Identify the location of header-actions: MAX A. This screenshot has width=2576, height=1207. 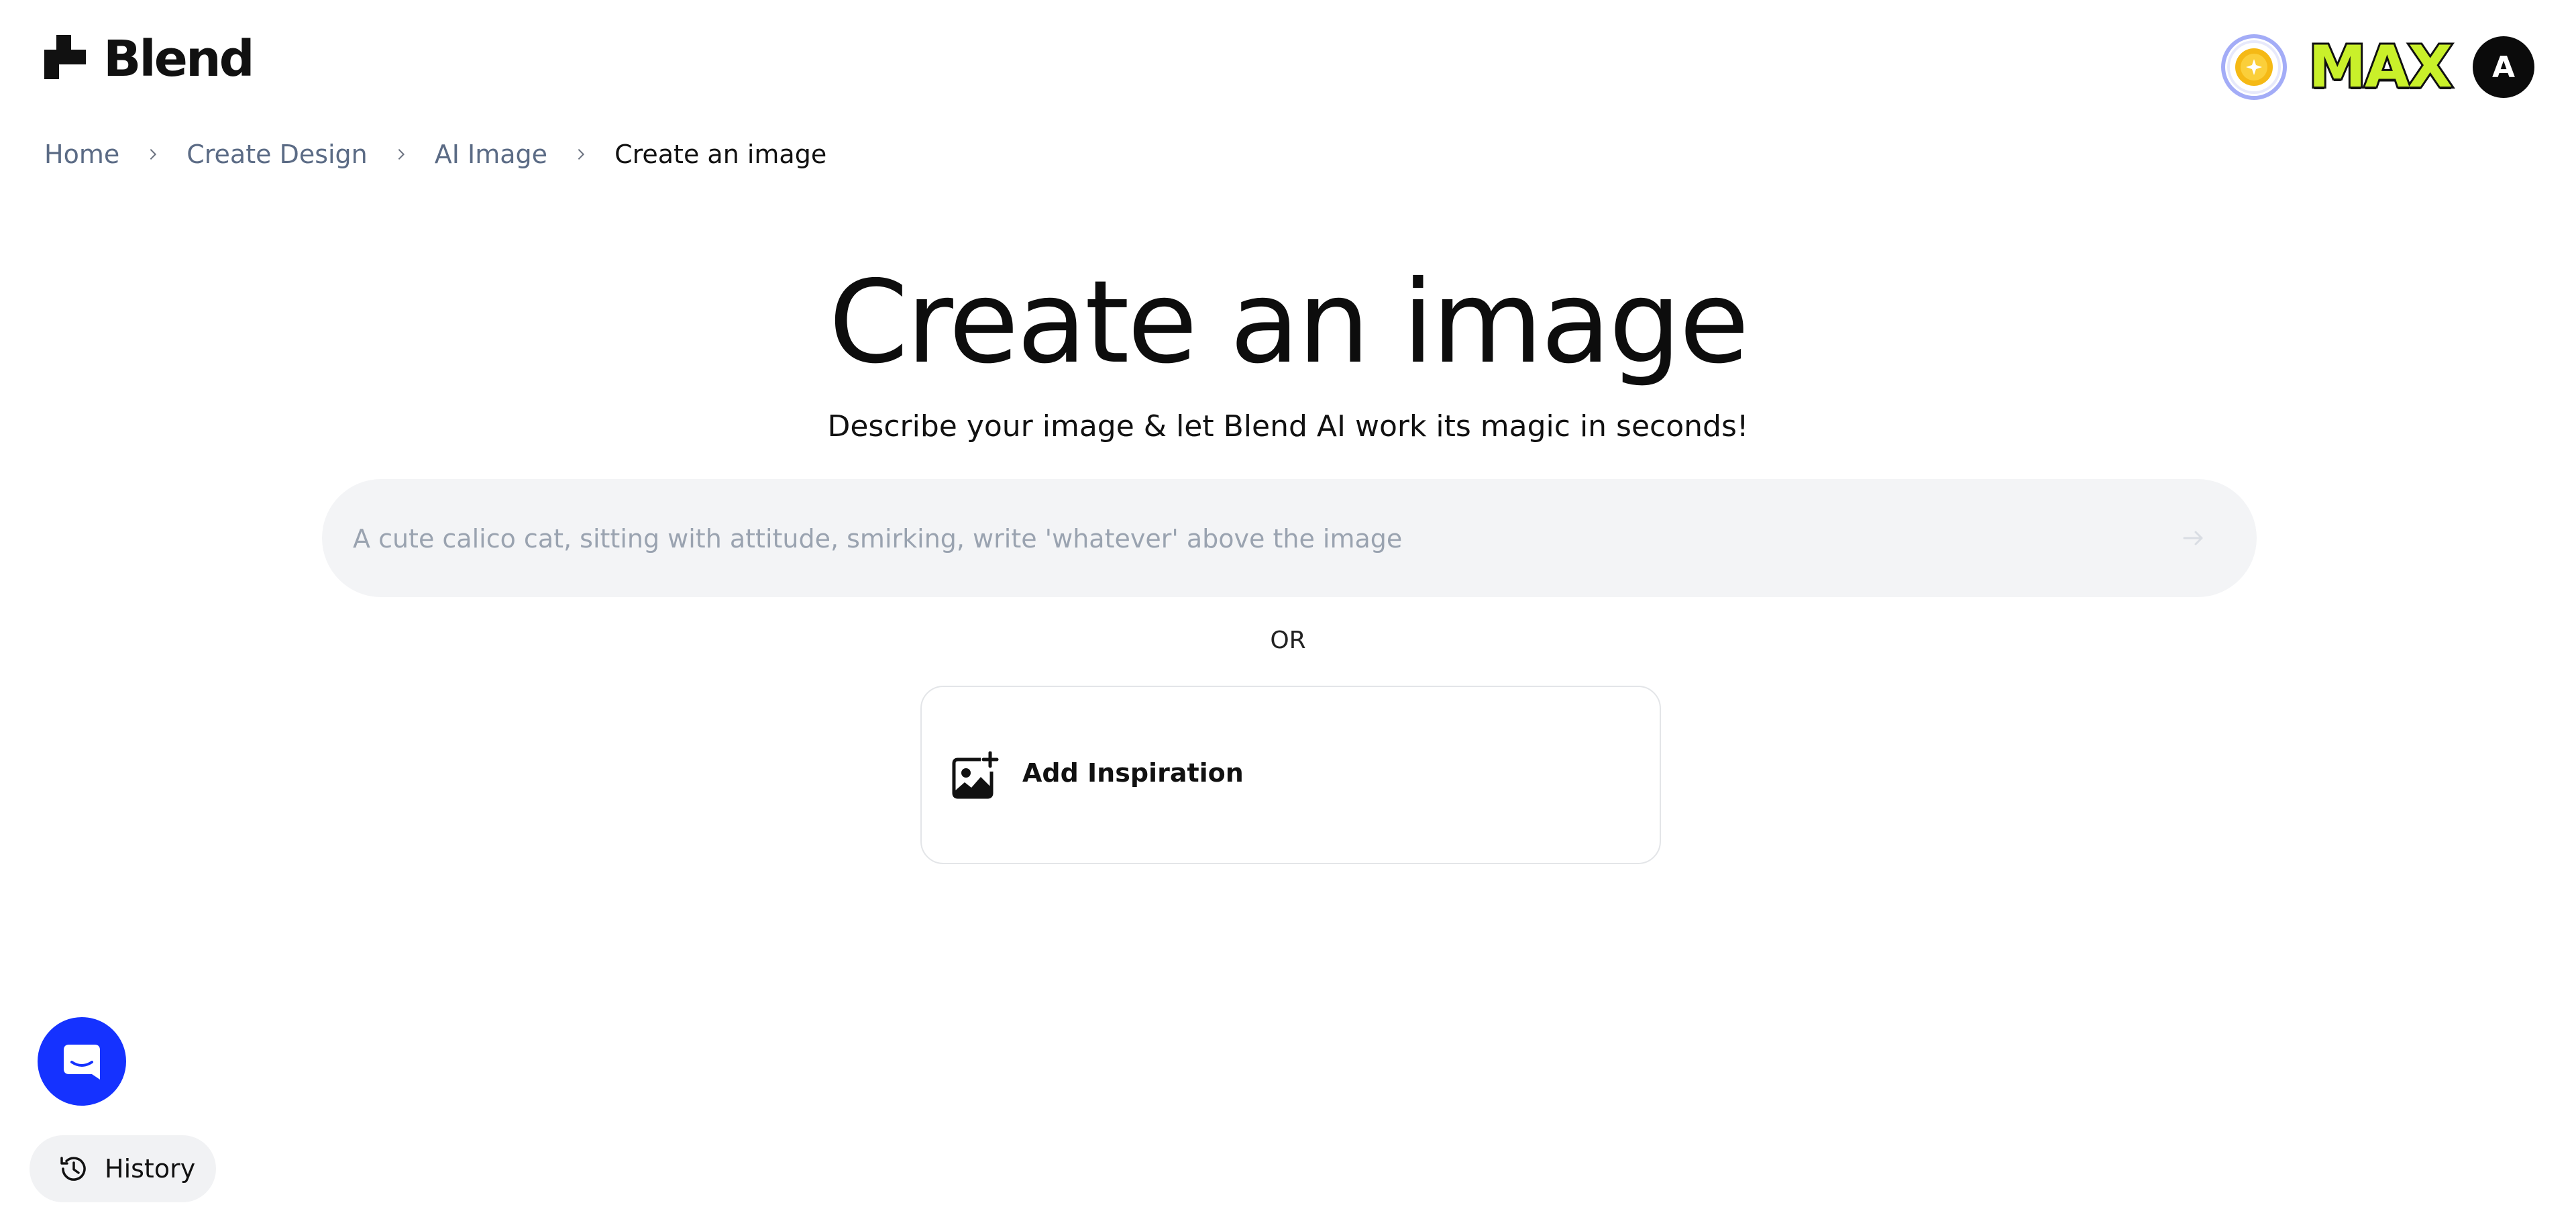
(2377, 67).